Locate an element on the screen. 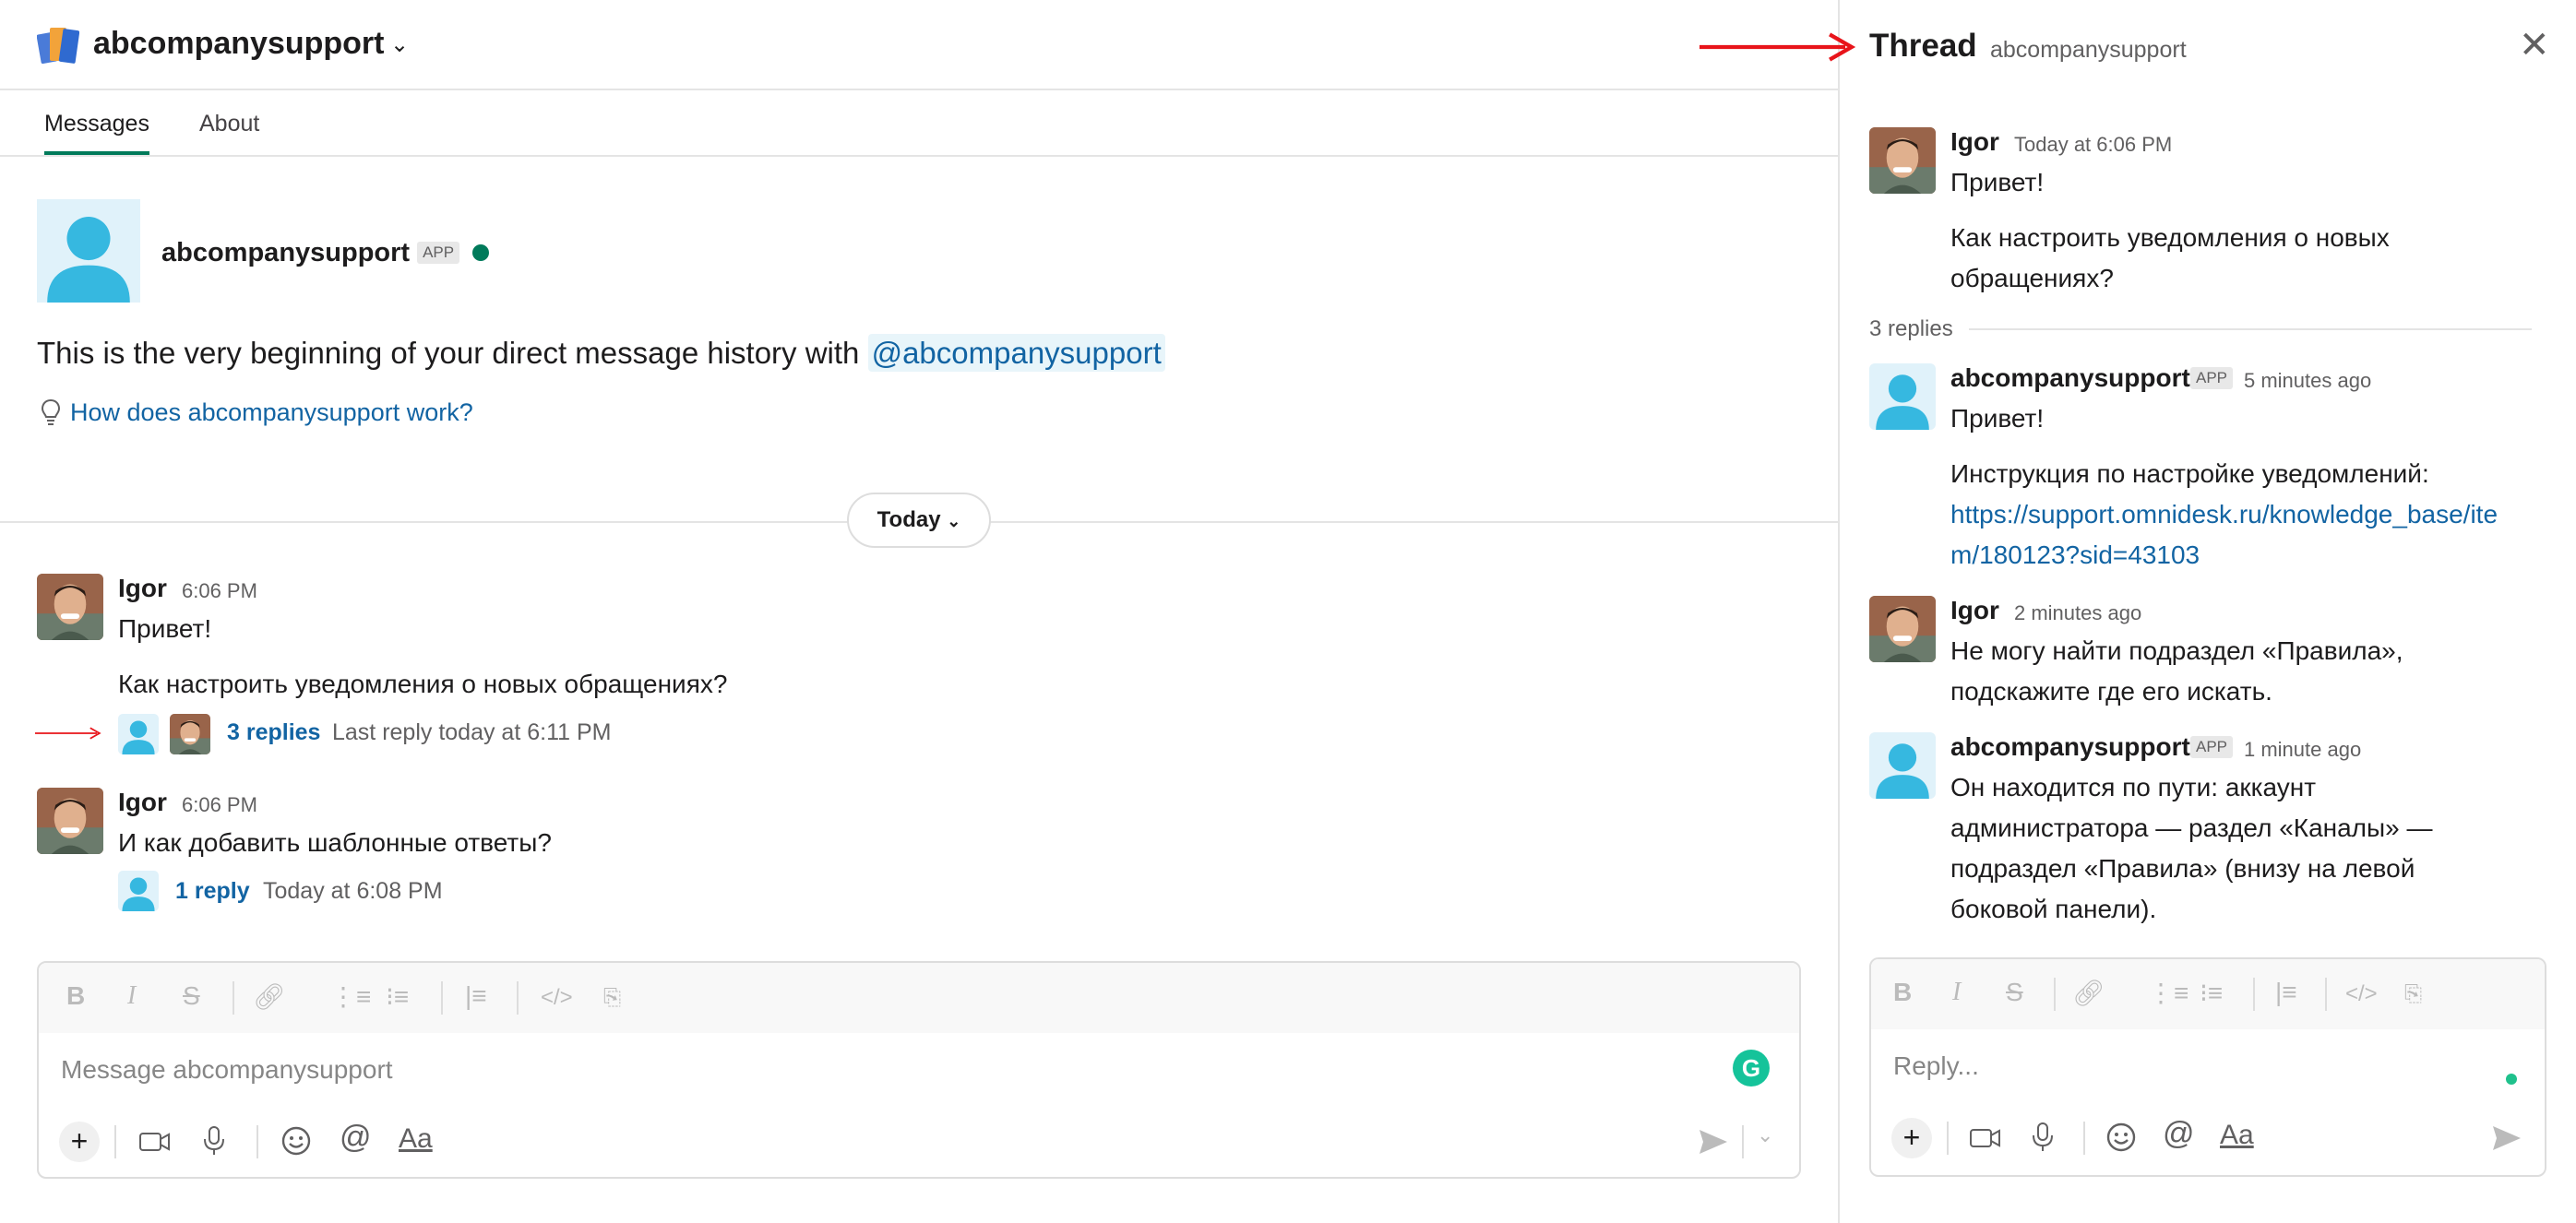  intro-app-name-text: abcompanysupport is located at coordinates (285, 252).